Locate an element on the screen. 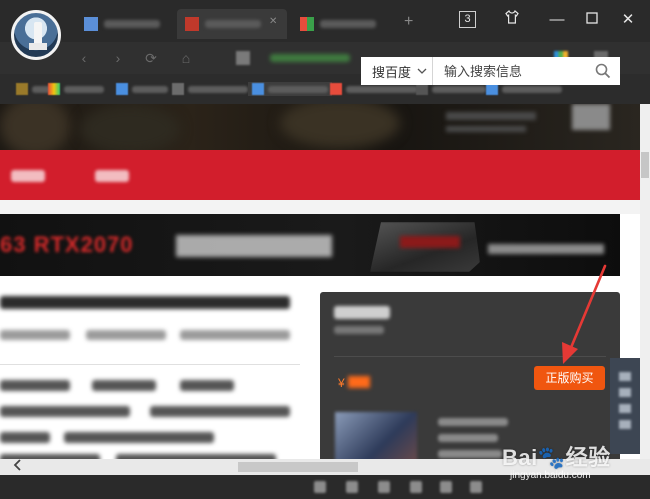  close-tab-icon: ✕ is located at coordinates (274, 22).